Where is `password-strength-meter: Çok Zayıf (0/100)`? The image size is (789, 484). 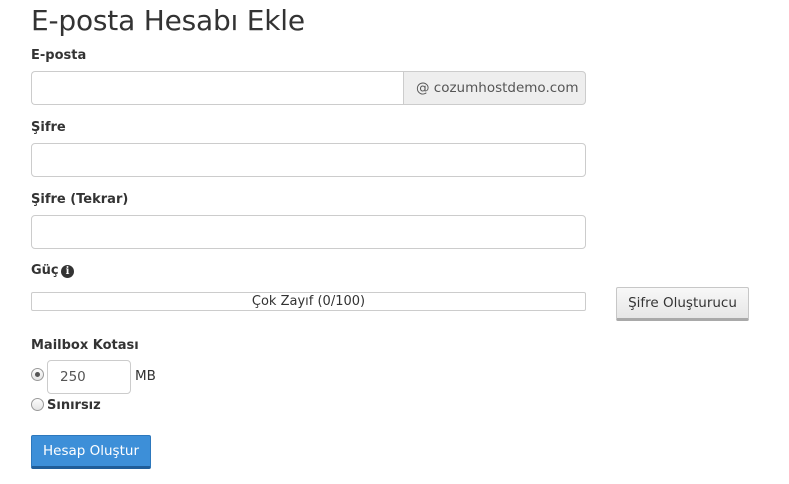
password-strength-meter: Çok Zayıf (0/100) is located at coordinates (308, 301).